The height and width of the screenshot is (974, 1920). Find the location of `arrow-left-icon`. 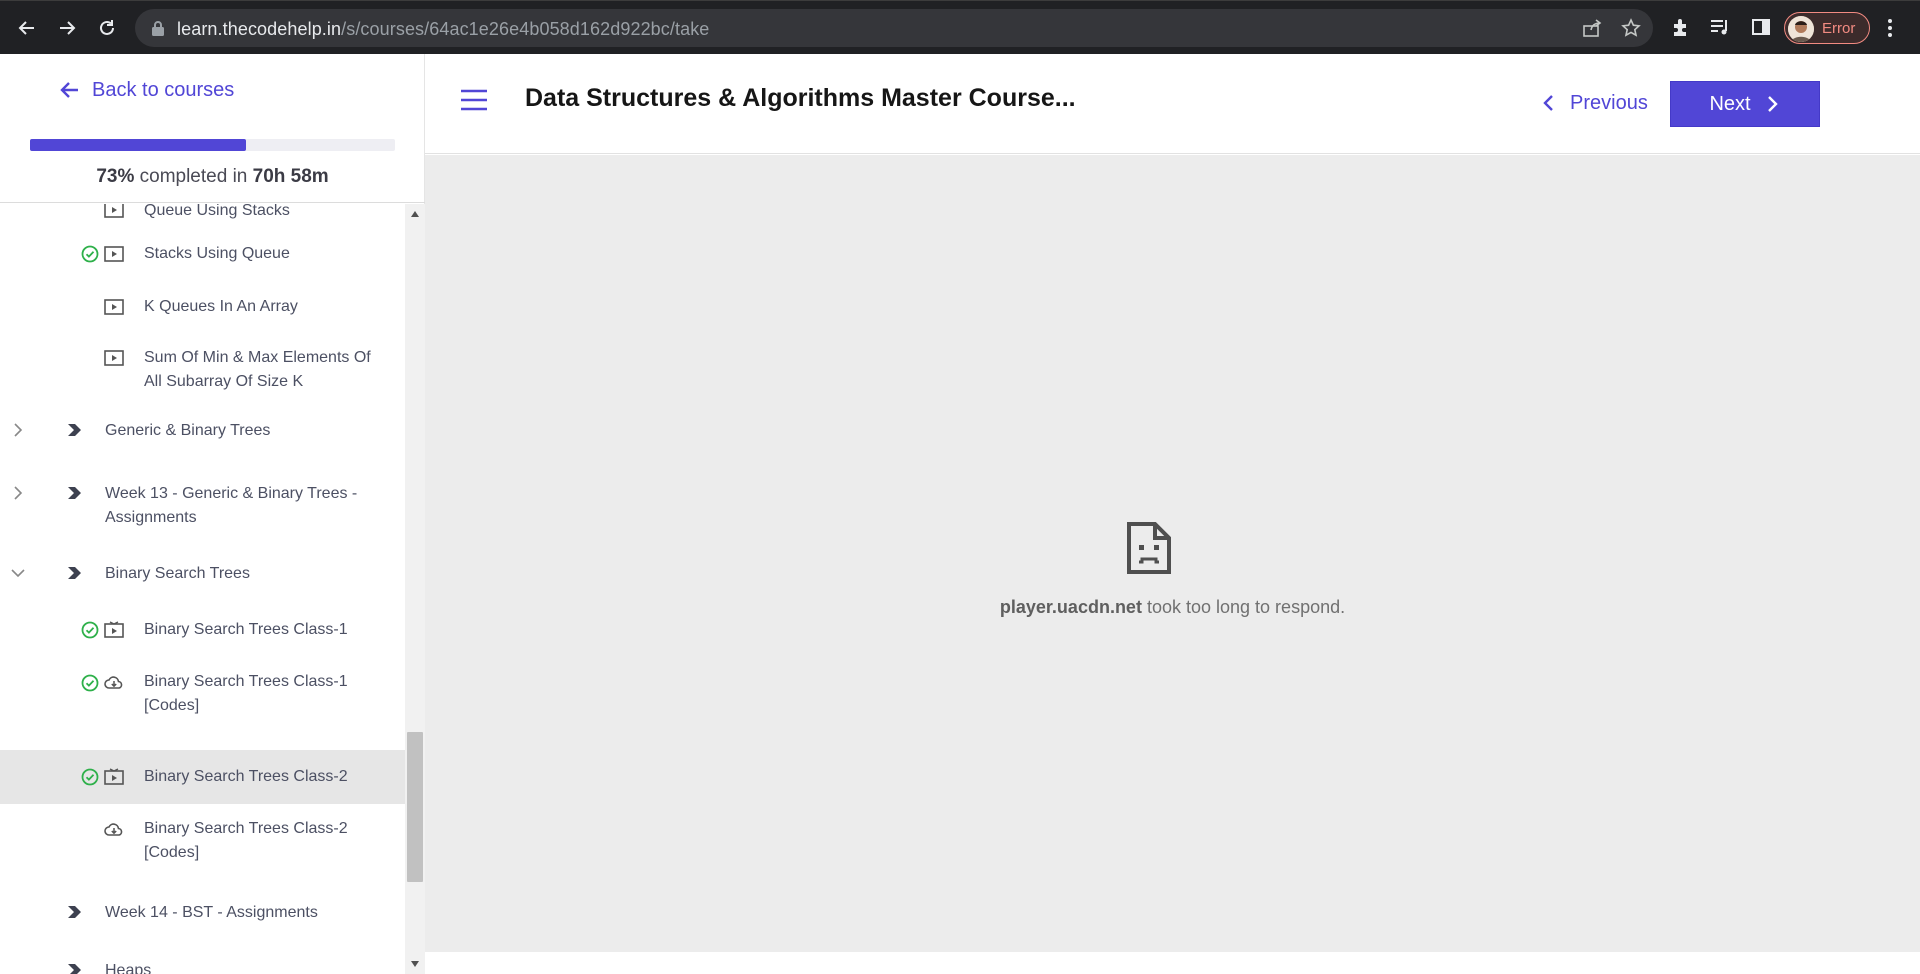

arrow-left-icon is located at coordinates (69, 90).